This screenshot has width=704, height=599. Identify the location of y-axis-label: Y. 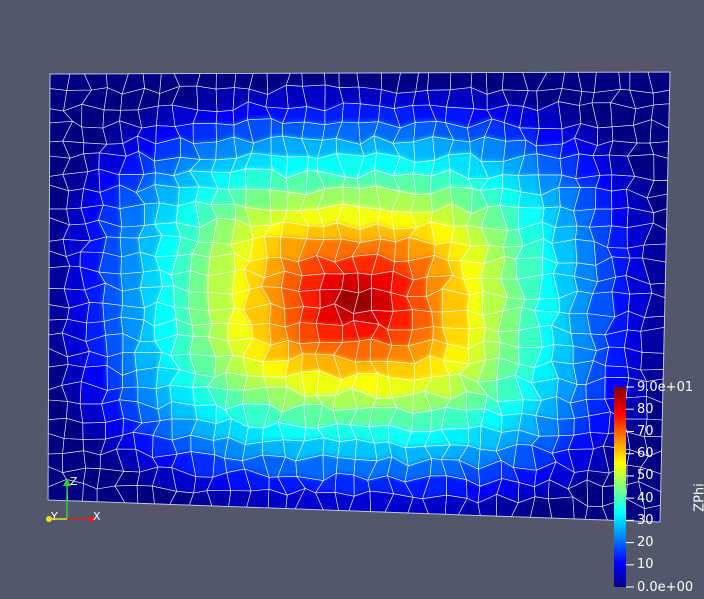
(54, 516).